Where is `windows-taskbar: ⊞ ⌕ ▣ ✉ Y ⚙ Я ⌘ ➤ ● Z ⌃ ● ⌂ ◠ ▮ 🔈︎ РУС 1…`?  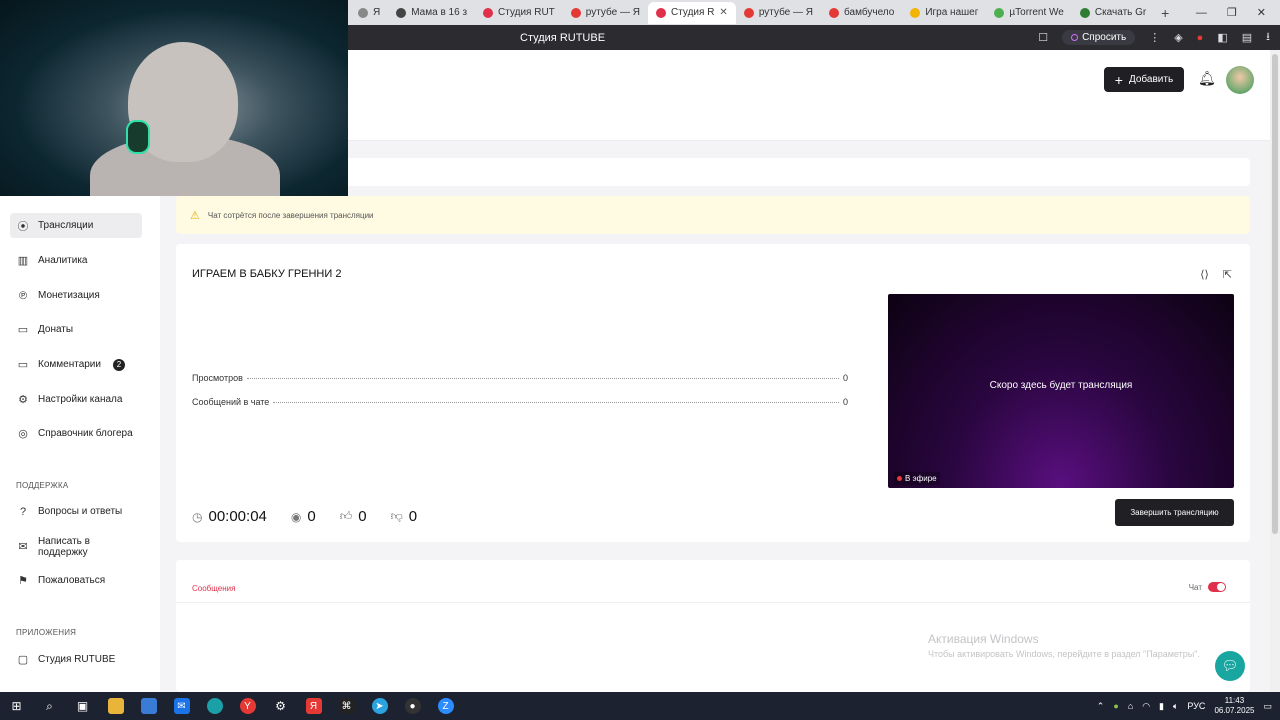
windows-taskbar: ⊞ ⌕ ▣ ✉ Y ⚙ Я ⌘ ➤ ● Z ⌃ ● ⌂ ◠ ▮ 🔈︎ РУС 1… is located at coordinates (640, 706).